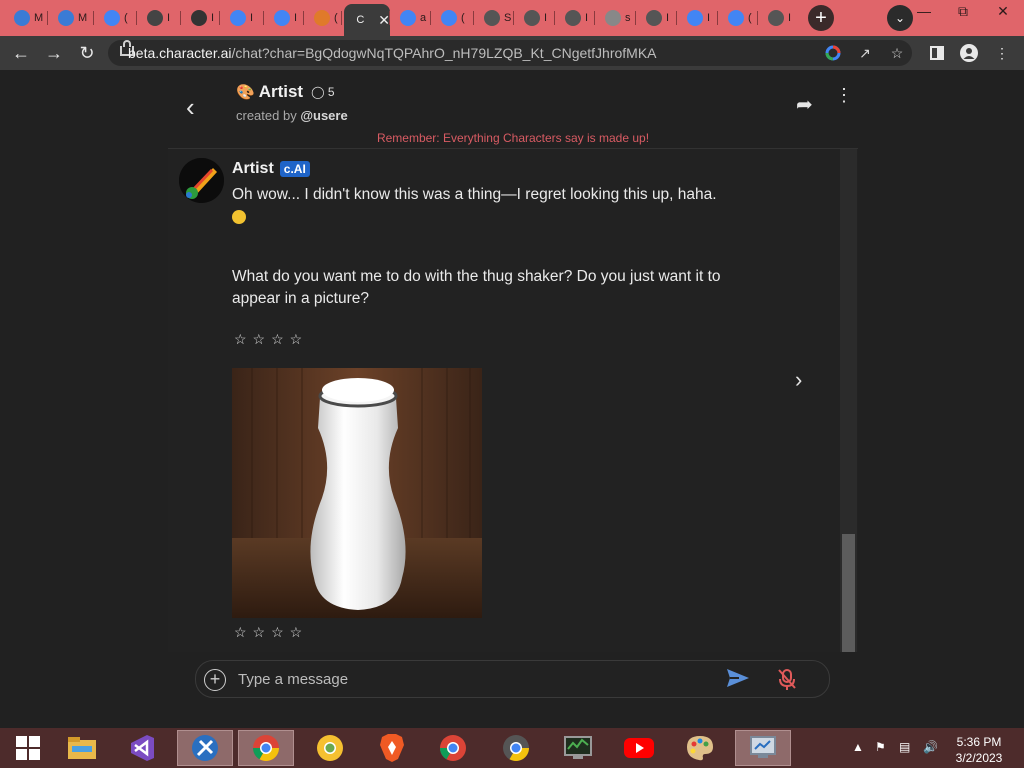 The width and height of the screenshot is (1024, 768). I want to click on paint-palette-icon, so click(700, 748).